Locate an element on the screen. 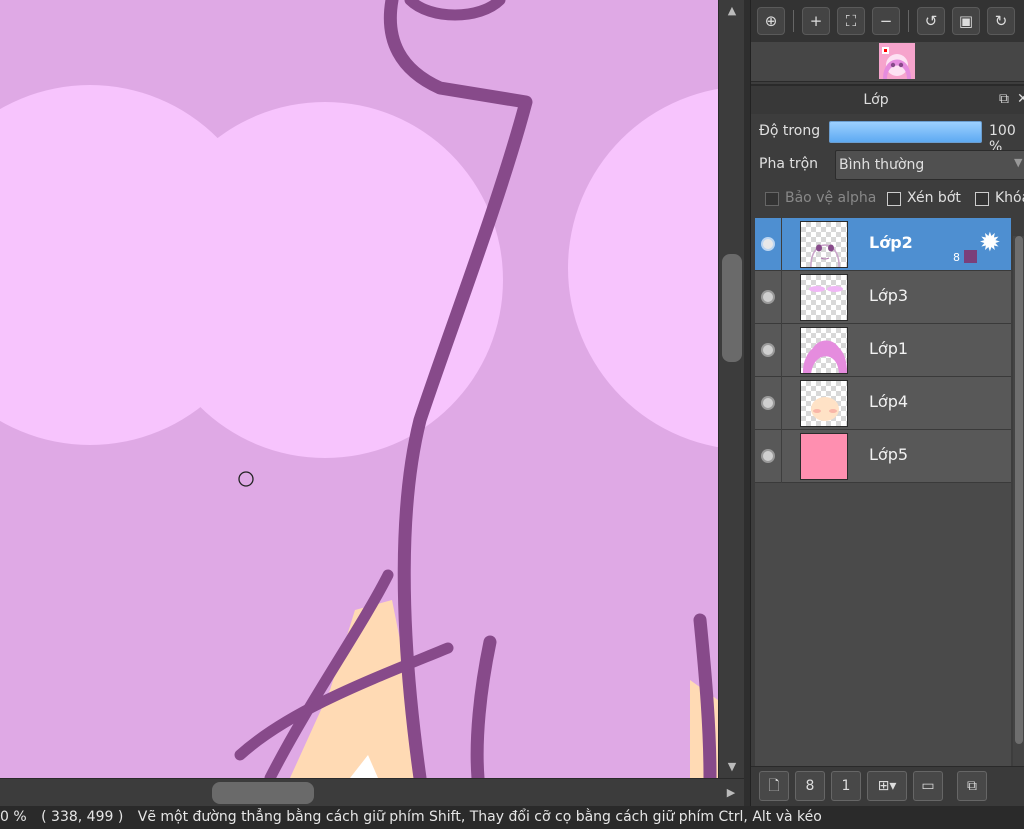 This screenshot has width=1024, height=829. new-1bit-layer-icon: 1 is located at coordinates (846, 786).